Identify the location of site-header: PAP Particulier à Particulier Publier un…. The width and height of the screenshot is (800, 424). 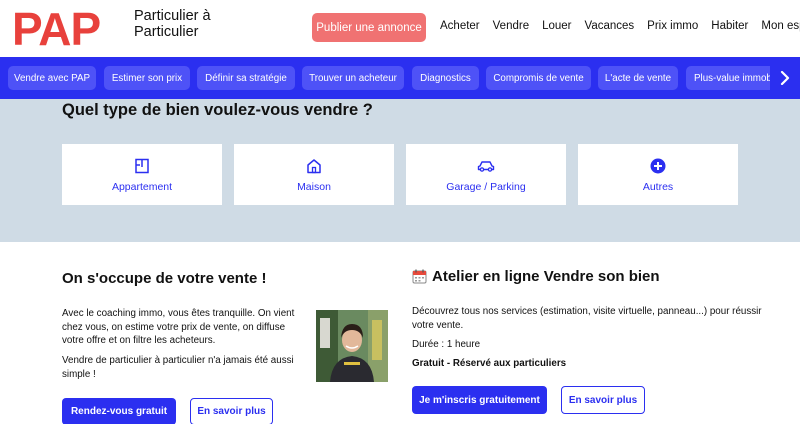
(400, 28).